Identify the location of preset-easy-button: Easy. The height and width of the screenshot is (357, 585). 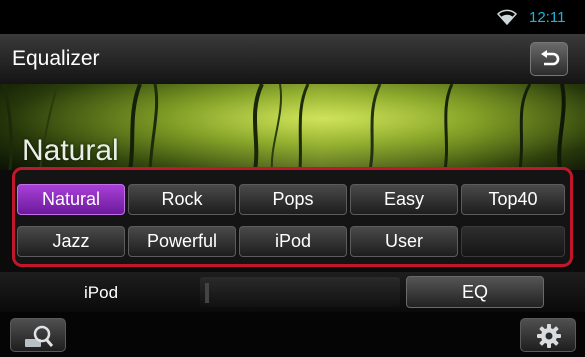
(404, 199).